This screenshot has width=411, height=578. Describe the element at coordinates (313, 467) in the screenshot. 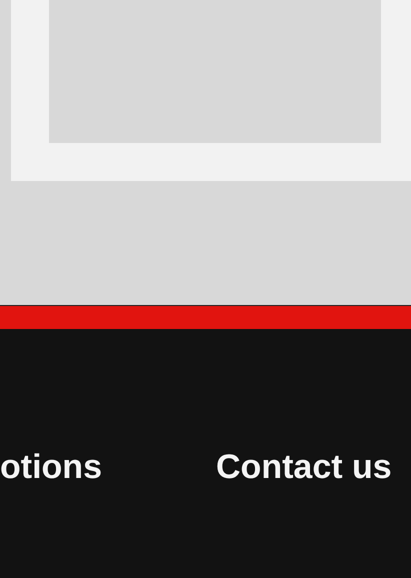

I see `footer-link: Contact us` at that location.